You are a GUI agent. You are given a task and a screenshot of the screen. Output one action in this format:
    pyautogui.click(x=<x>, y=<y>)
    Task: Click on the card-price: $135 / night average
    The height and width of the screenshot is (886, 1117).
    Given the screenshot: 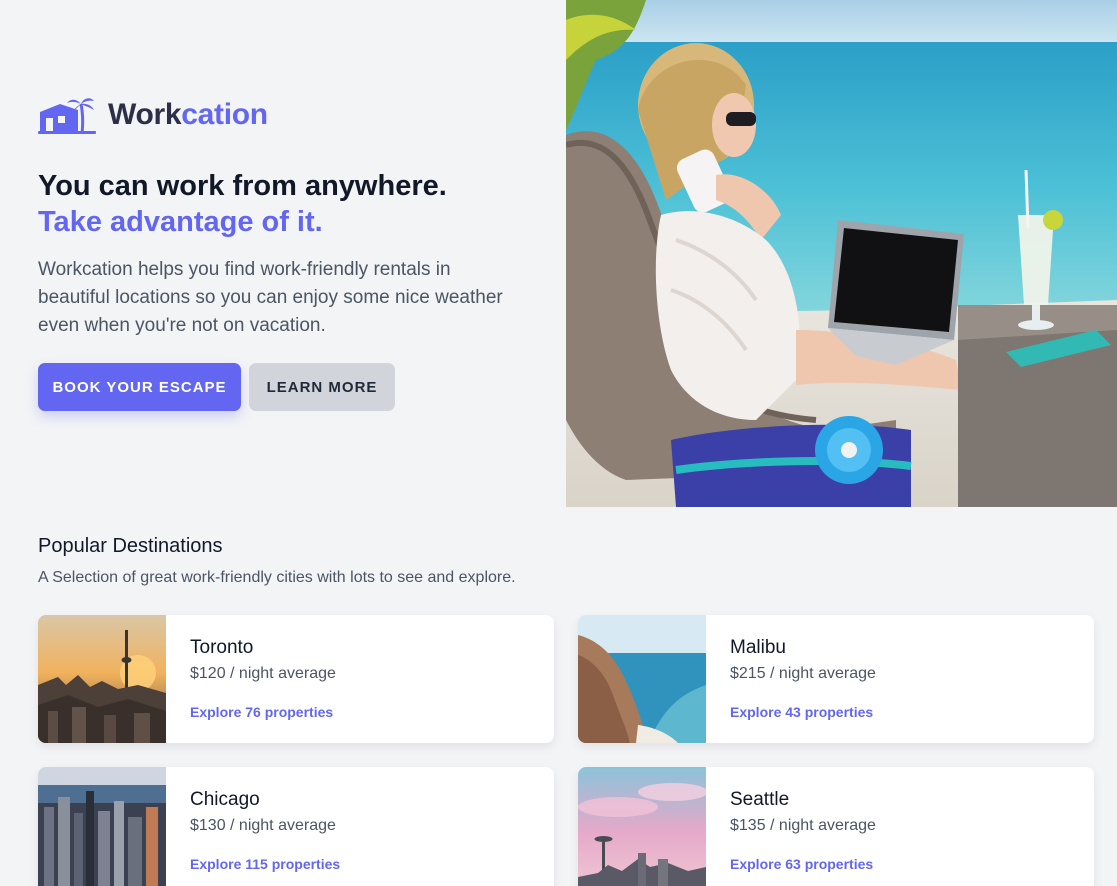 What is the action you would take?
    pyautogui.click(x=803, y=825)
    